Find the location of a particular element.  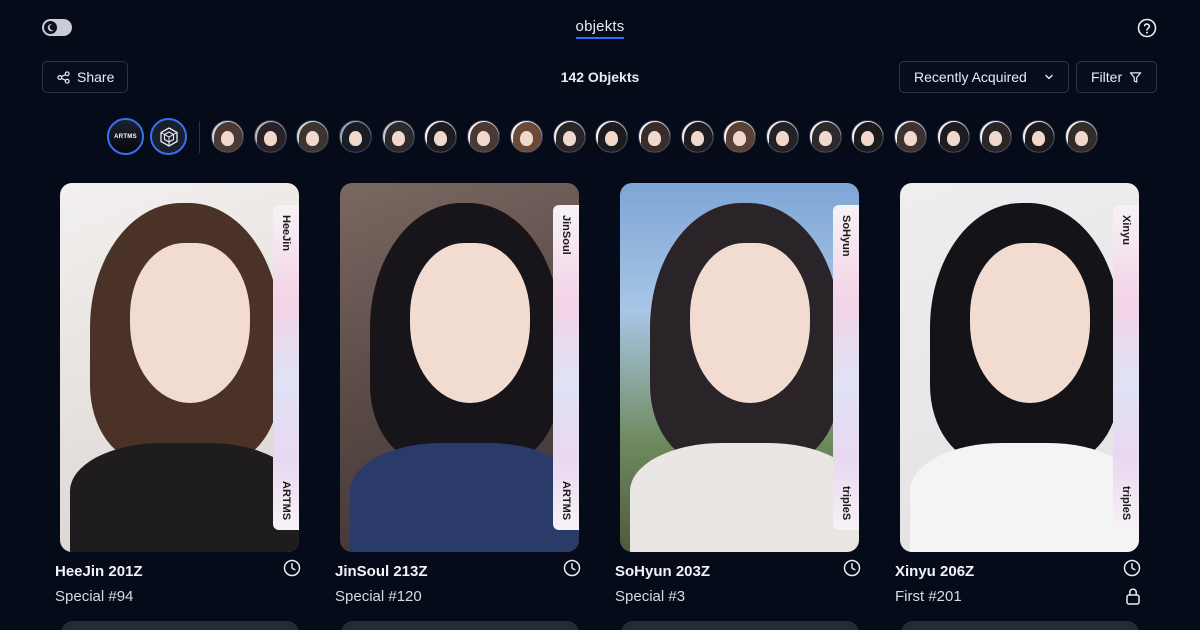

group-filter-artms: ARTMS is located at coordinates (125, 136).